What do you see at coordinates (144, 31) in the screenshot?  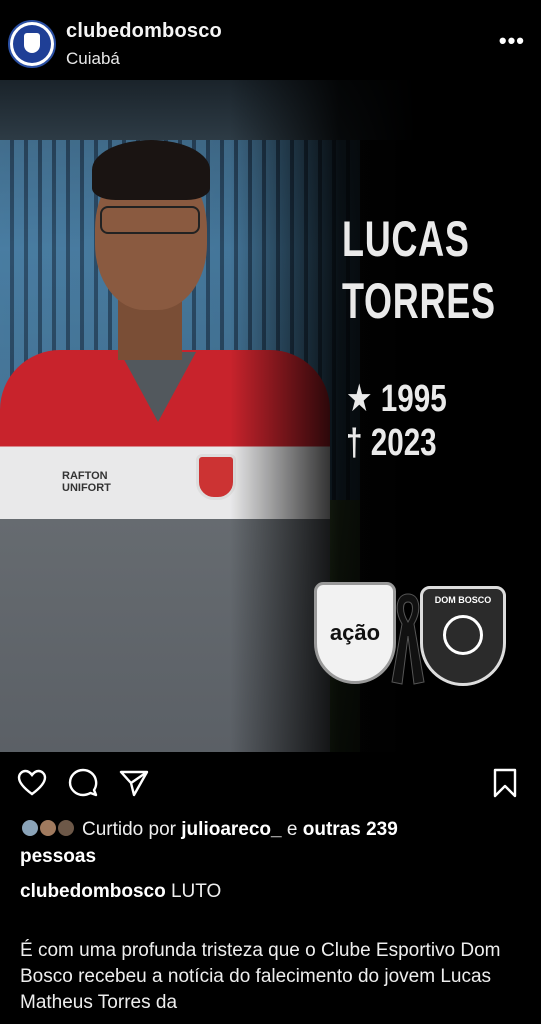 I see `post-username: clubedombosco` at bounding box center [144, 31].